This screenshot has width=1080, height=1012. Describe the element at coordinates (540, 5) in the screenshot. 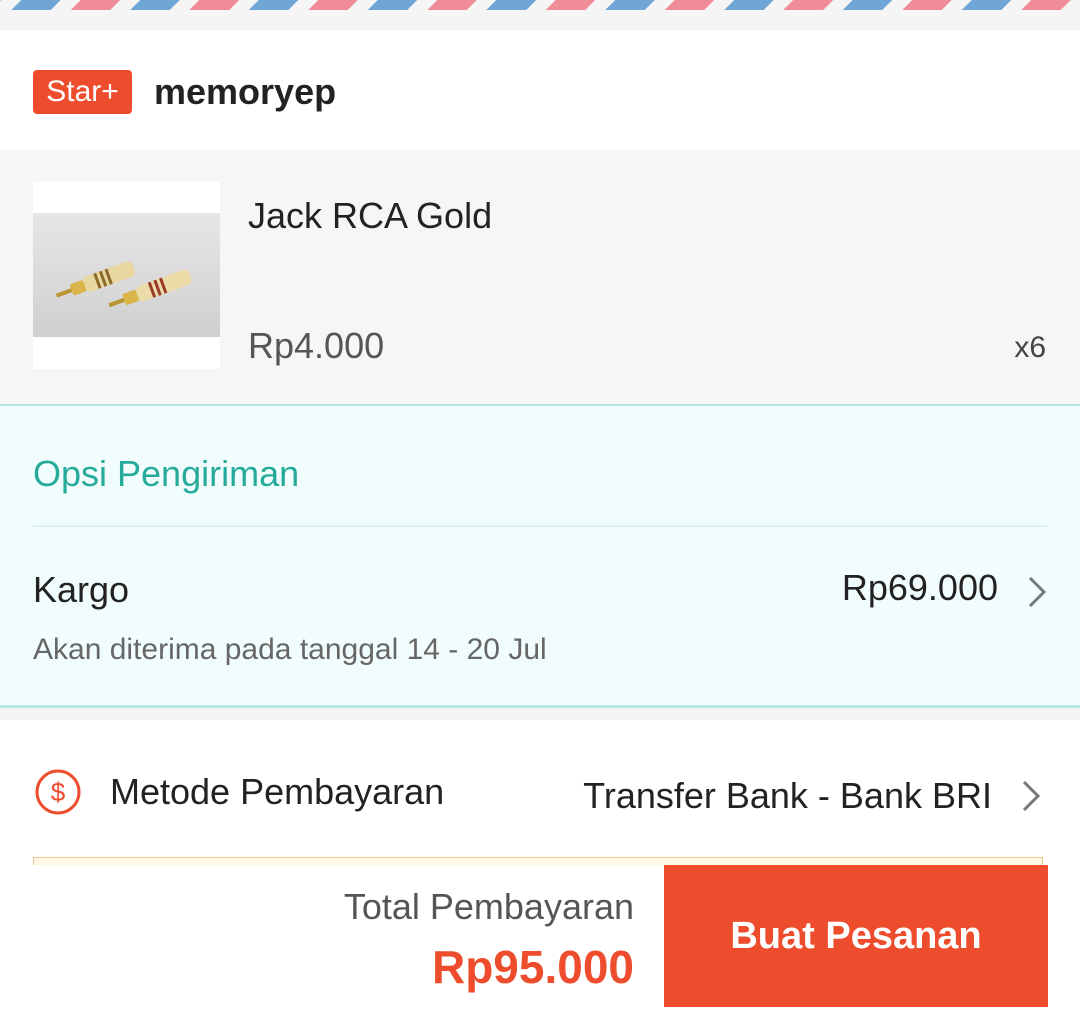

I see `airmail-stripes` at that location.